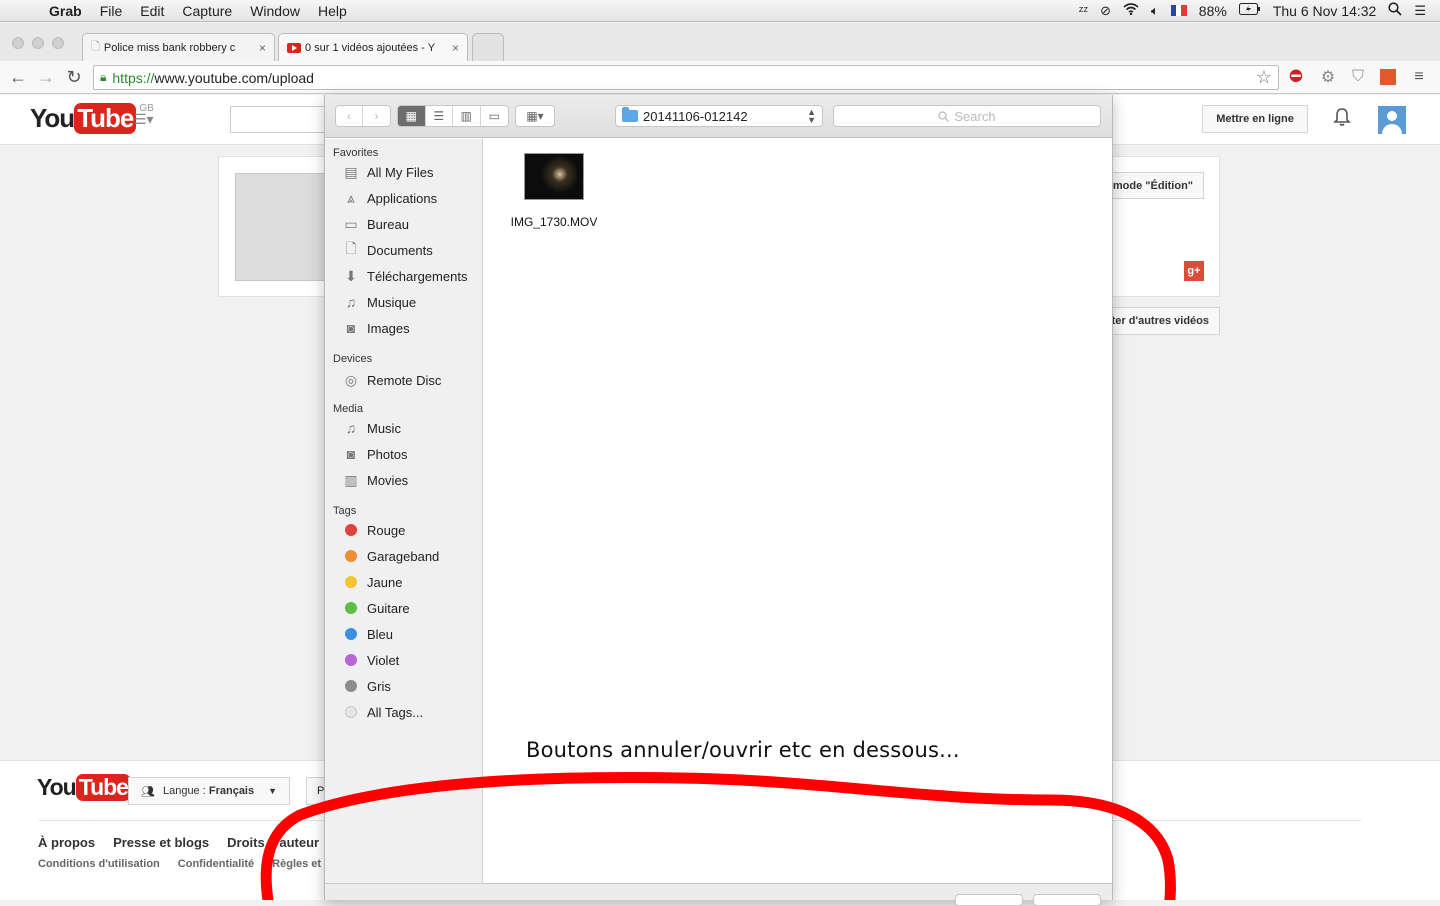 Image resolution: width=1440 pixels, height=906 pixels. What do you see at coordinates (1131, 10) in the screenshot?
I see `wifi-icon` at bounding box center [1131, 10].